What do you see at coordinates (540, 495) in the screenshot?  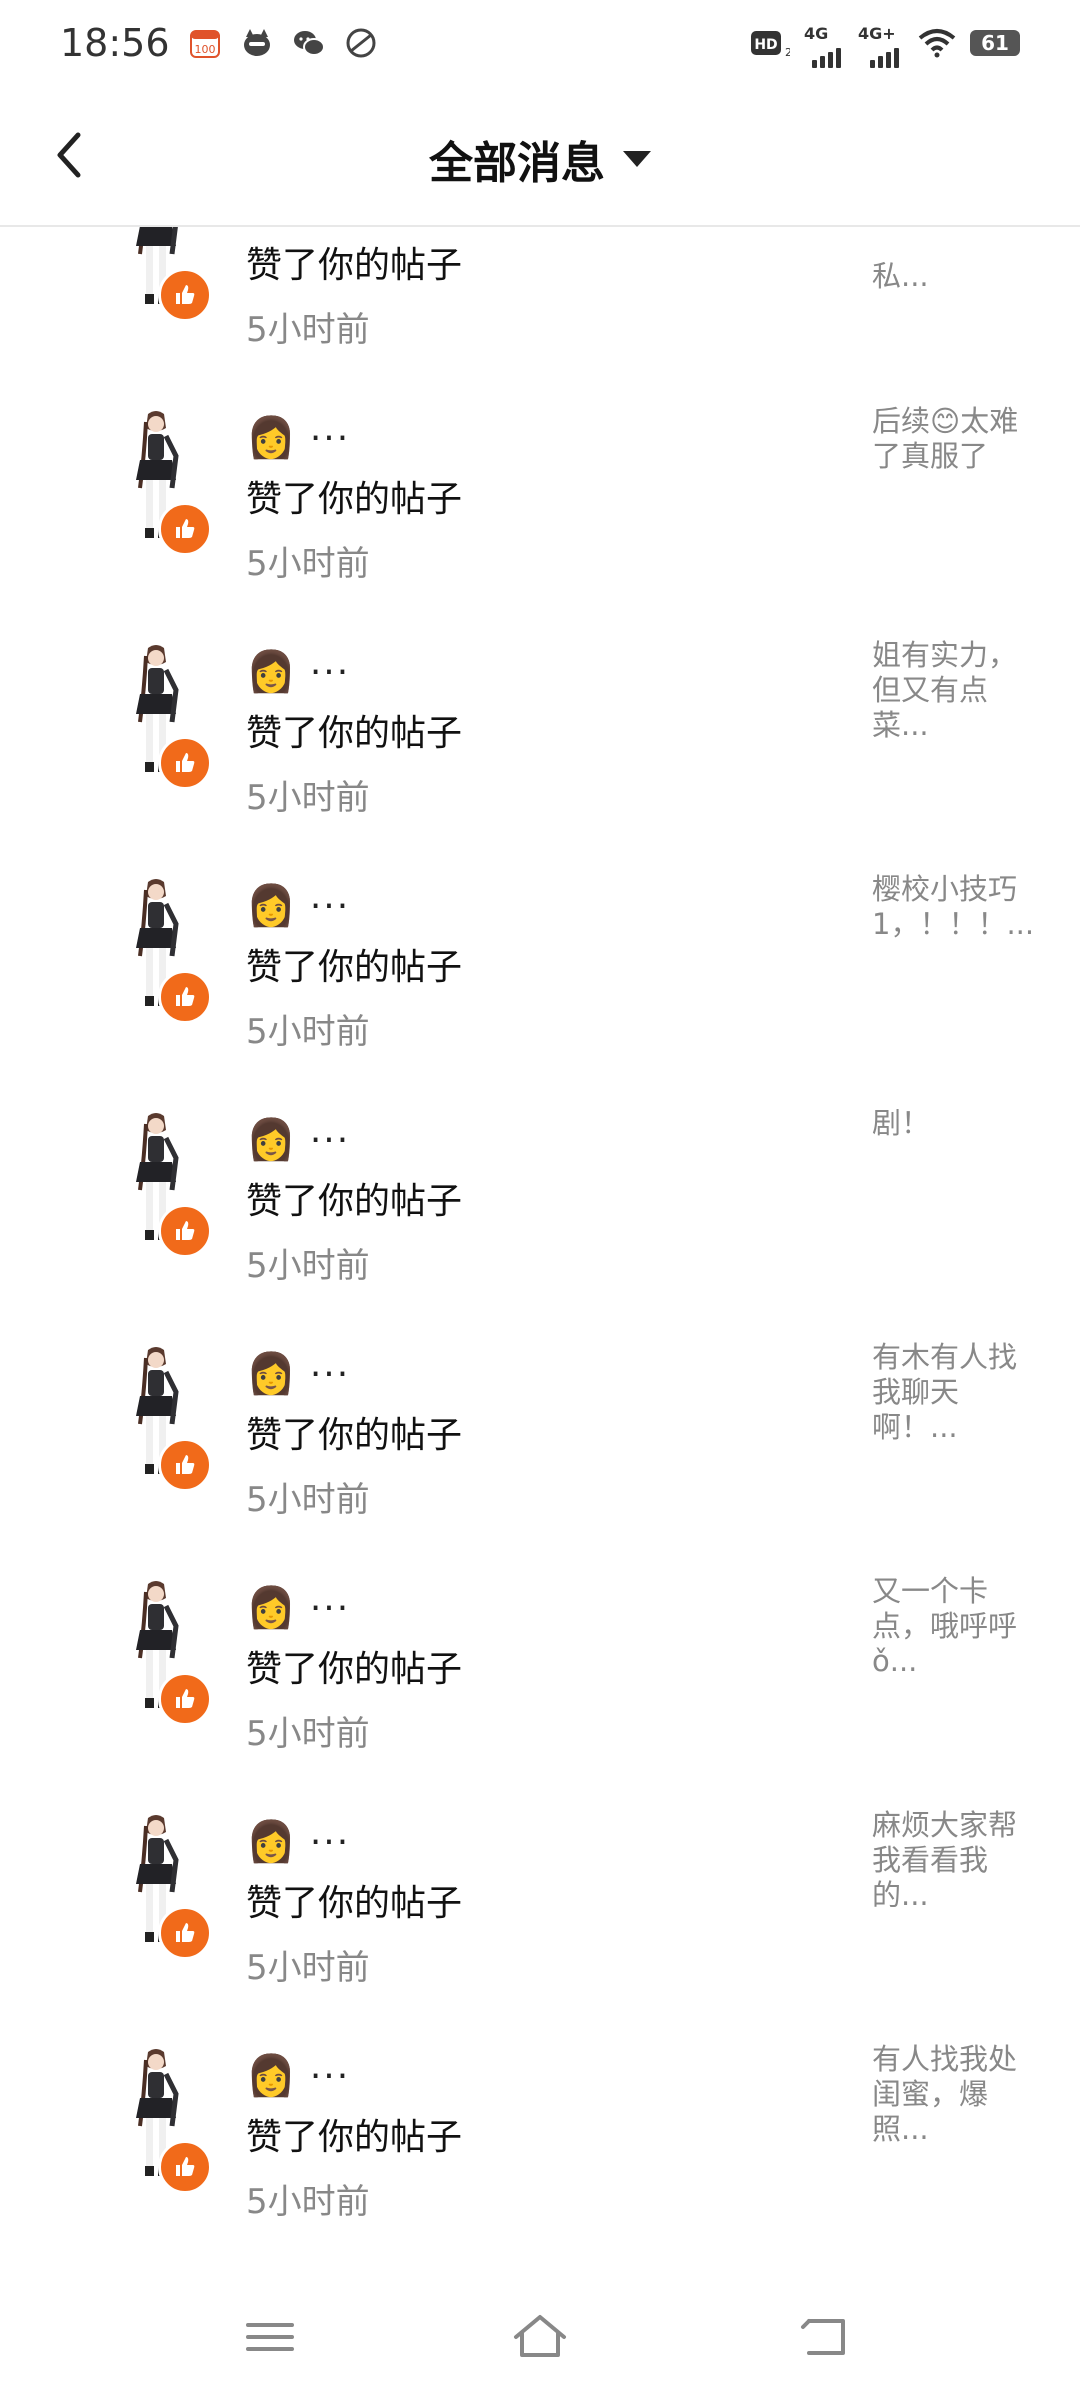 I see `notification-row: 👩 ··· 赞了你的帖子 5小时前 后续😊太难了真服了` at bounding box center [540, 495].